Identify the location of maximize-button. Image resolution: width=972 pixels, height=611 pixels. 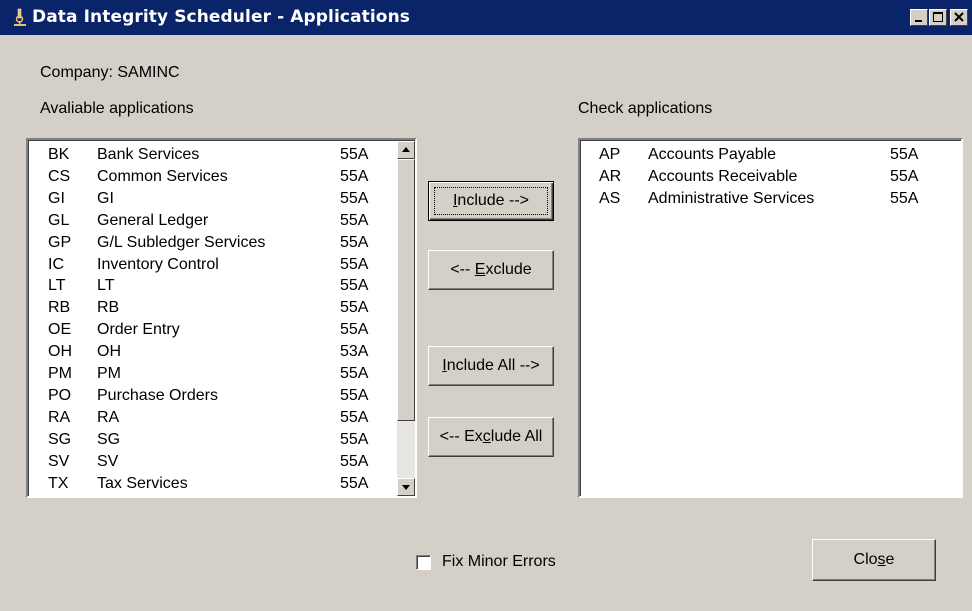
(938, 17).